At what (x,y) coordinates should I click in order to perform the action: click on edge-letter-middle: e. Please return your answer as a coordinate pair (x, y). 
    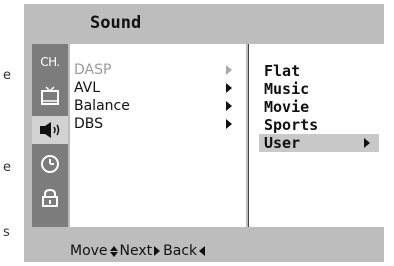
    Looking at the image, I should click on (7, 167).